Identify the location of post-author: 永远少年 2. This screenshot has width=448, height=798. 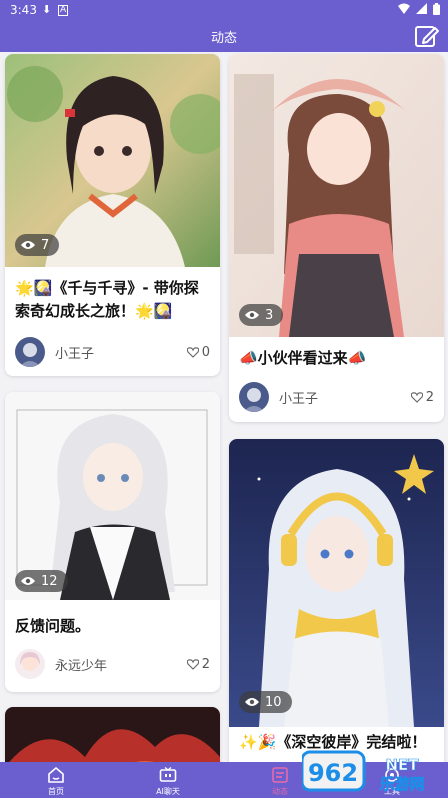
(112, 664).